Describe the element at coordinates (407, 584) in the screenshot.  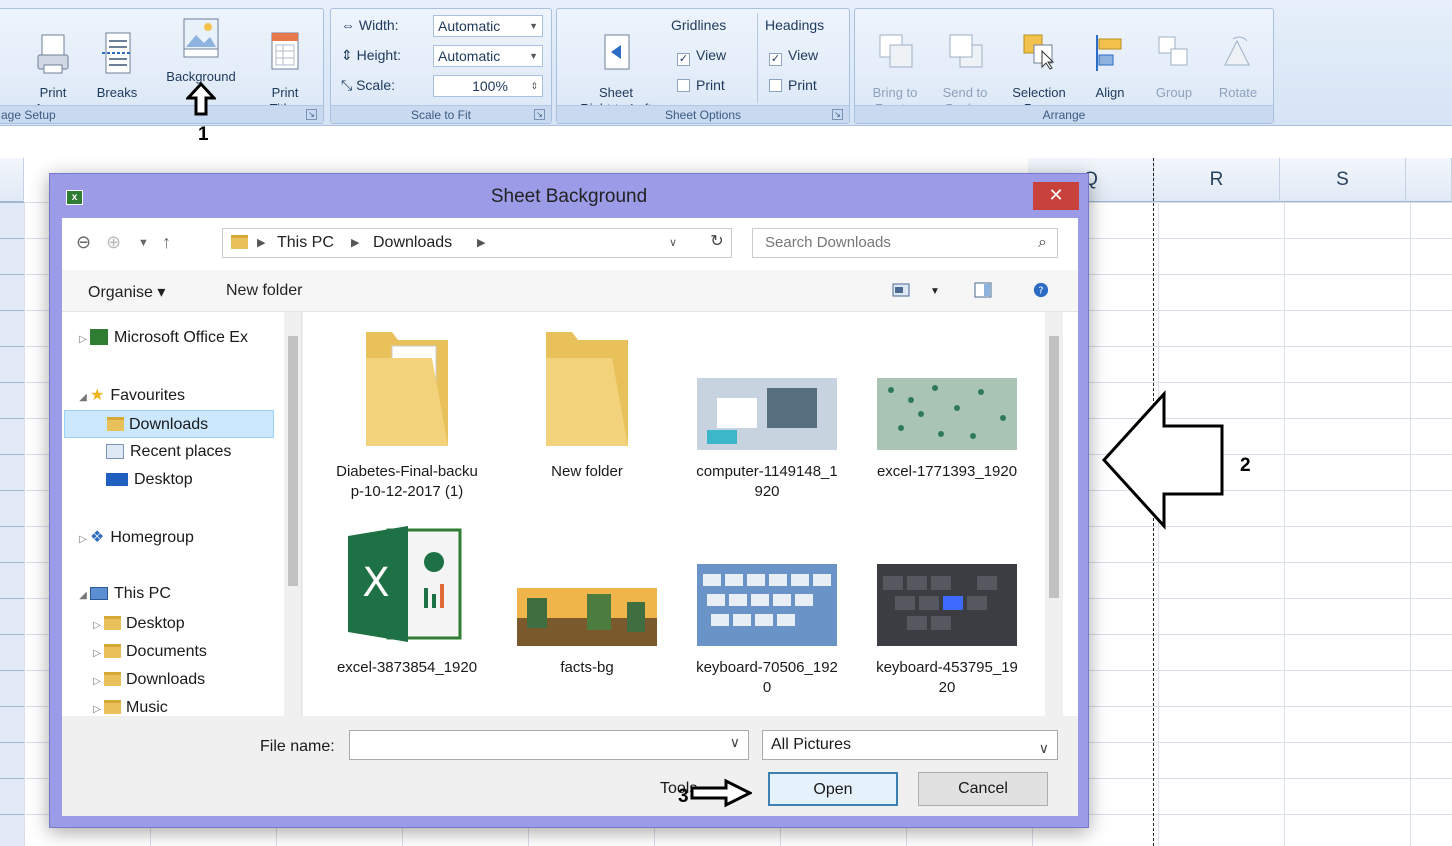
I see `excel-logo-icon: X` at that location.